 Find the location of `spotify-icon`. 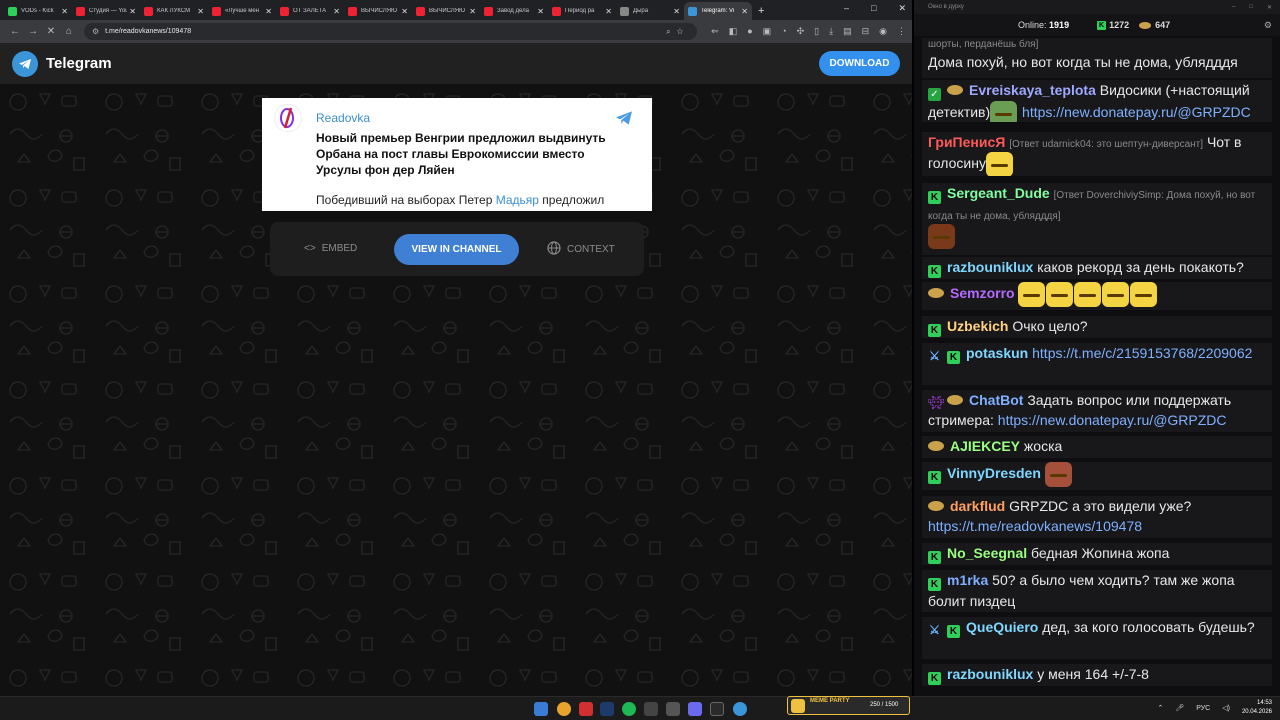

spotify-icon is located at coordinates (629, 709).